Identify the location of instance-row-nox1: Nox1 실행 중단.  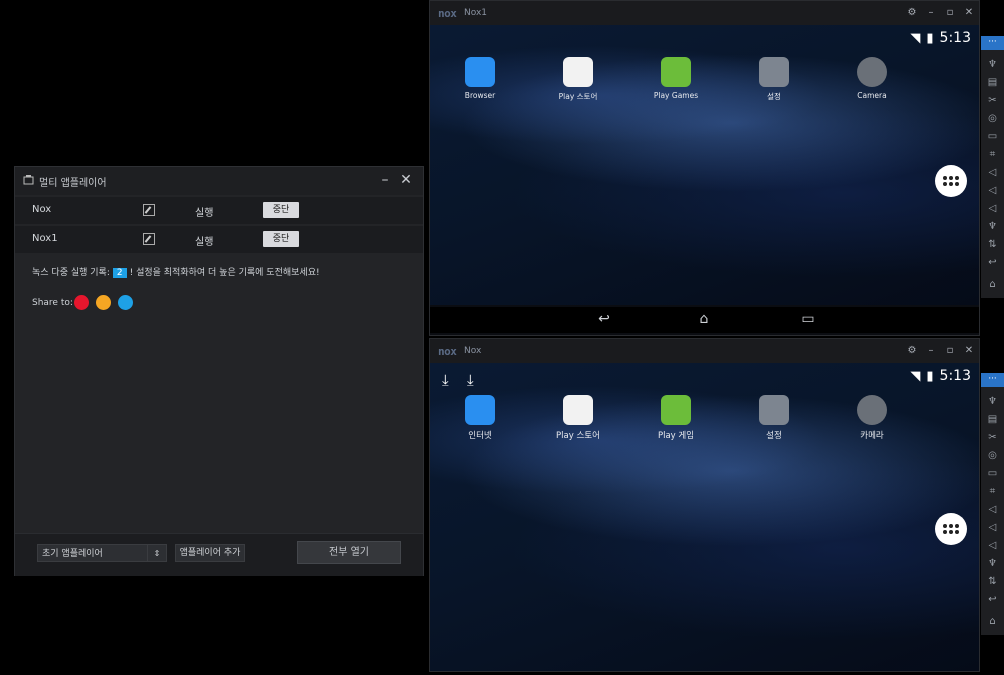
(219, 239).